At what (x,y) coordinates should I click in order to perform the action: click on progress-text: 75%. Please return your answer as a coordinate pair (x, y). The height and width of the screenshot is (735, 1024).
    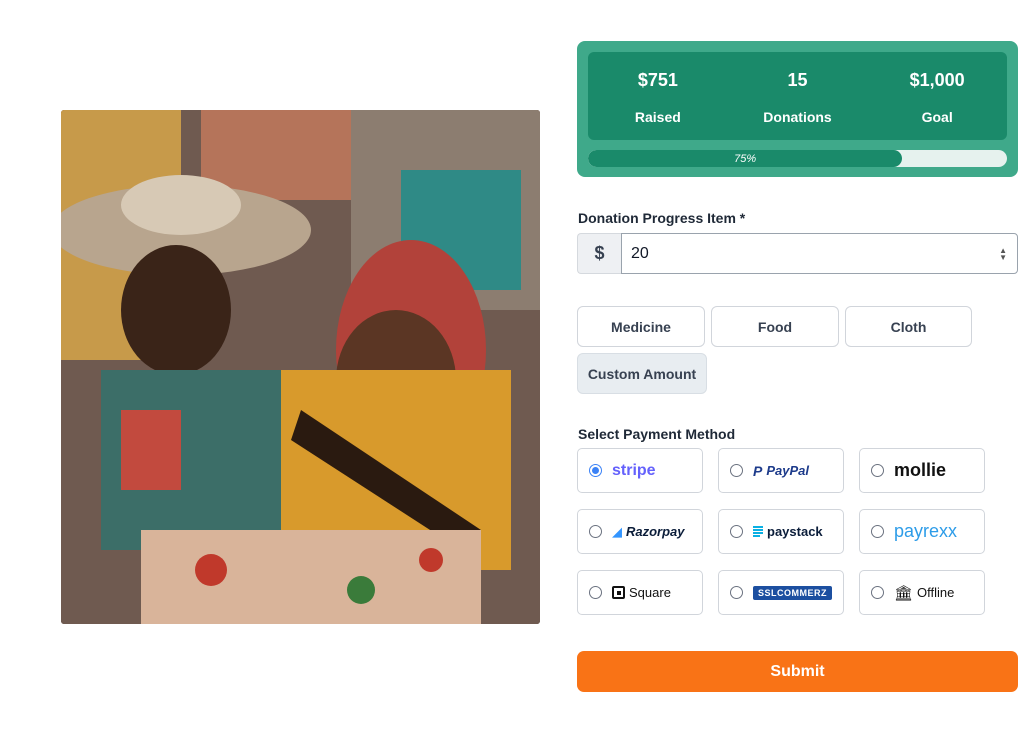
    Looking at the image, I should click on (745, 158).